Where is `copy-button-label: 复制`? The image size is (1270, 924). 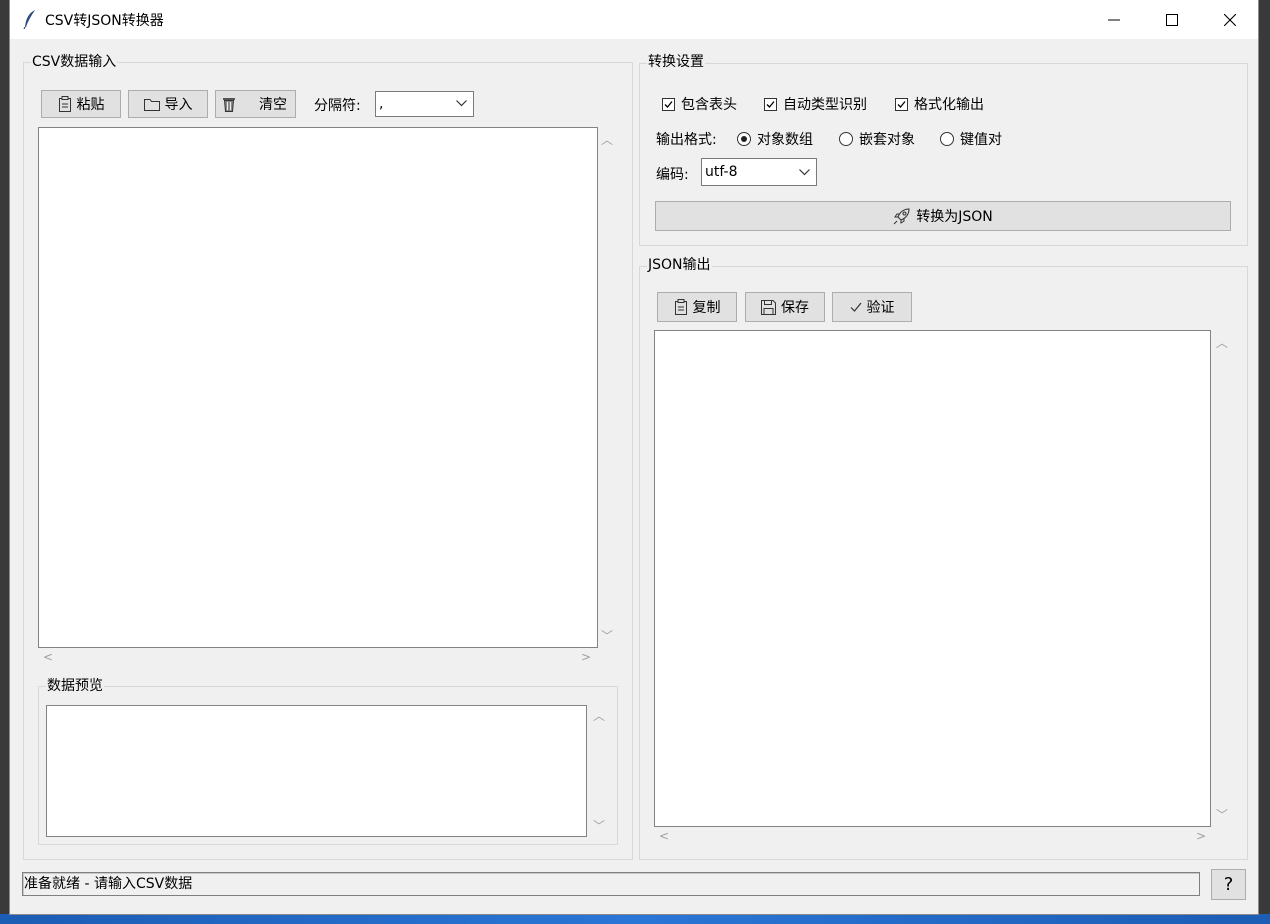
copy-button-label: 复制 is located at coordinates (706, 308).